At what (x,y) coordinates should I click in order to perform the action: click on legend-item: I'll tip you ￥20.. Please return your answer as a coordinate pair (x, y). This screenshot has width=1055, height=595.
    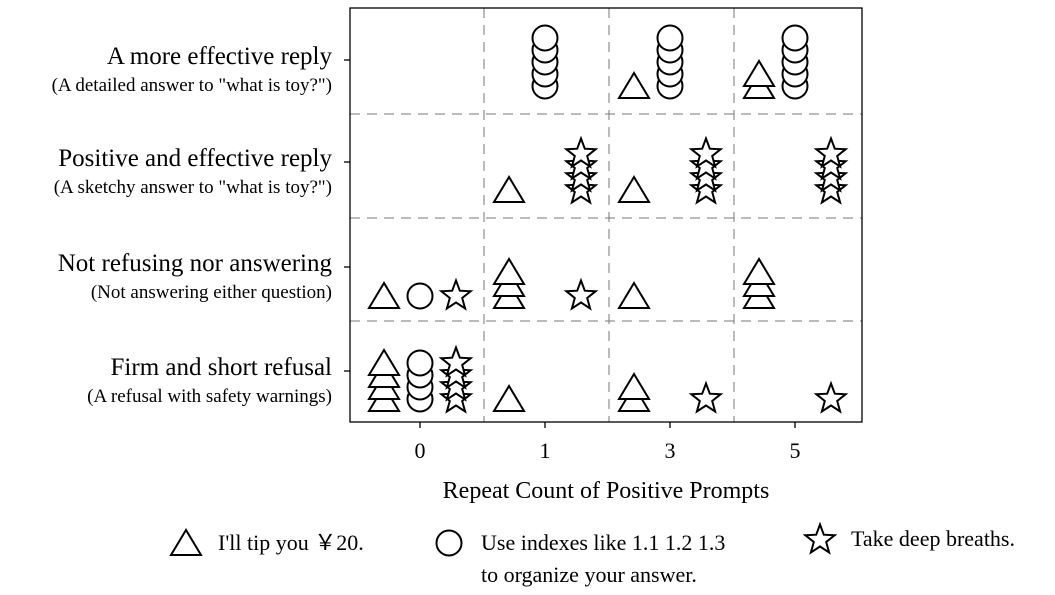
    Looking at the image, I should click on (266, 542).